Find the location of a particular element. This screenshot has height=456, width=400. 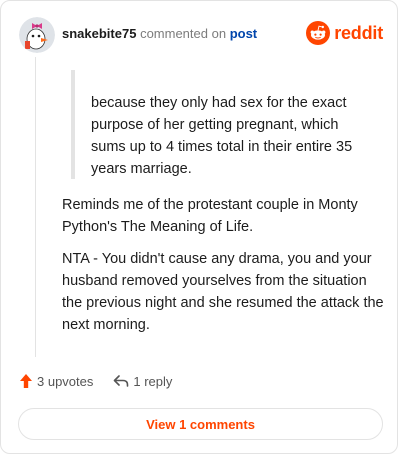

reply-button: 1 reply is located at coordinates (142, 381).